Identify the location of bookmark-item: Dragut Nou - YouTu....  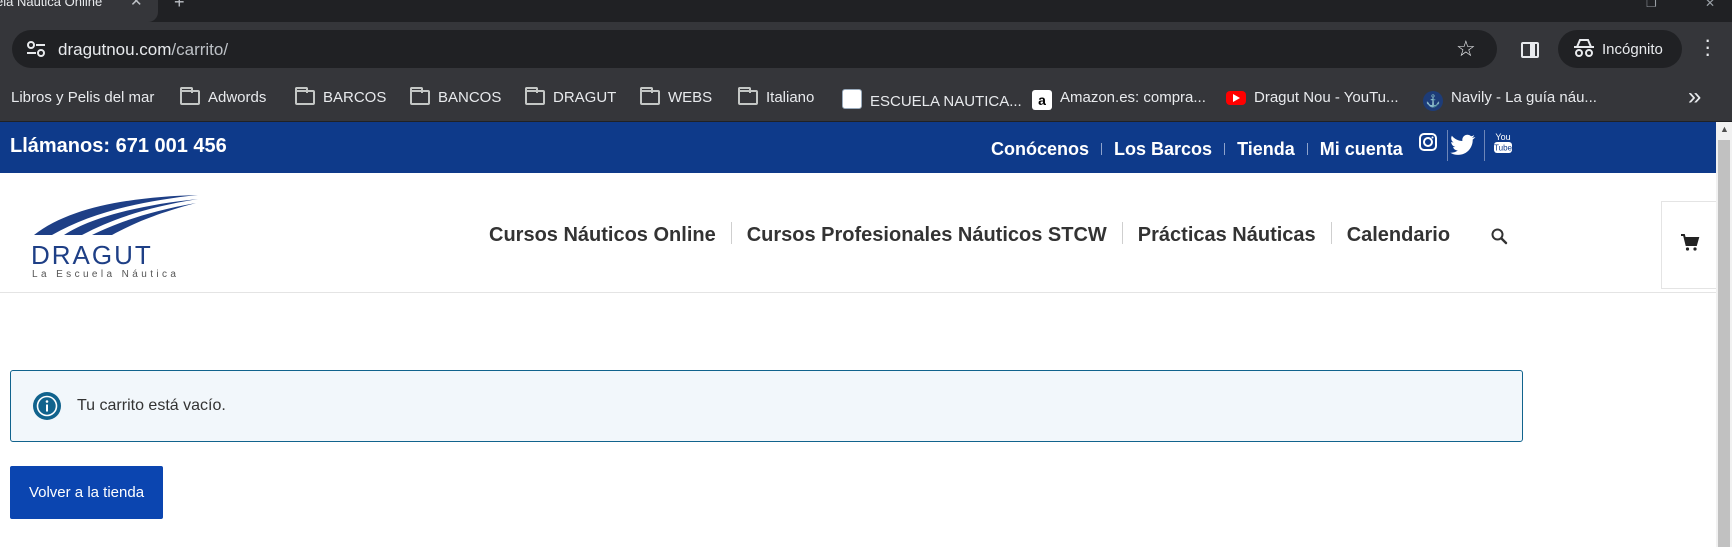
(1312, 97).